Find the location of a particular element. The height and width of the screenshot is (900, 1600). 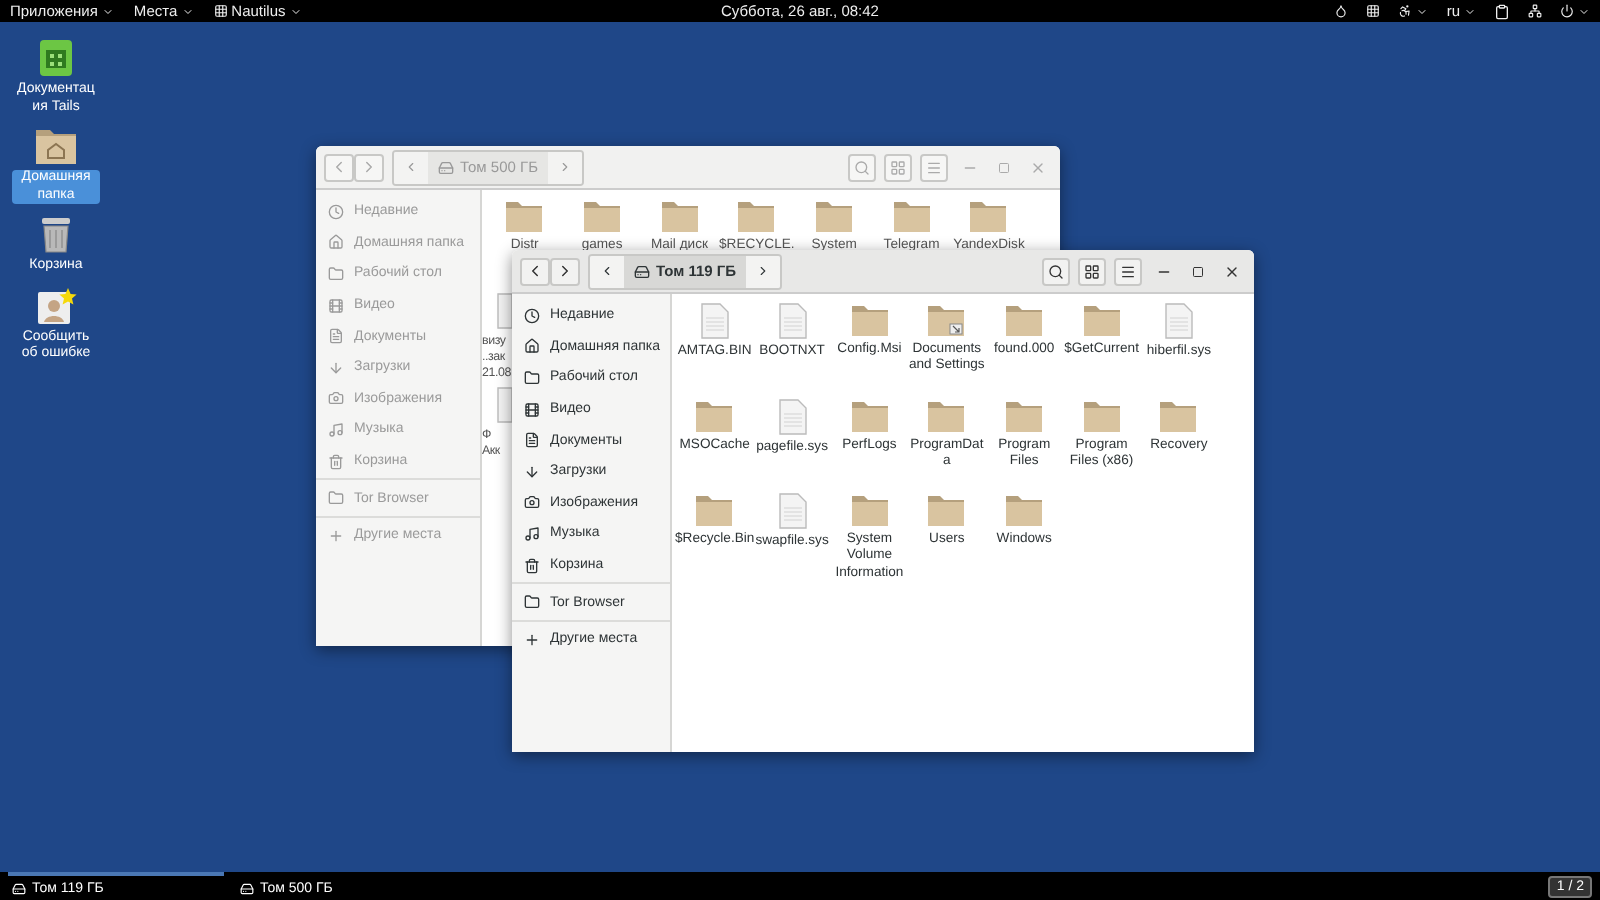

back-button is located at coordinates (535, 271).